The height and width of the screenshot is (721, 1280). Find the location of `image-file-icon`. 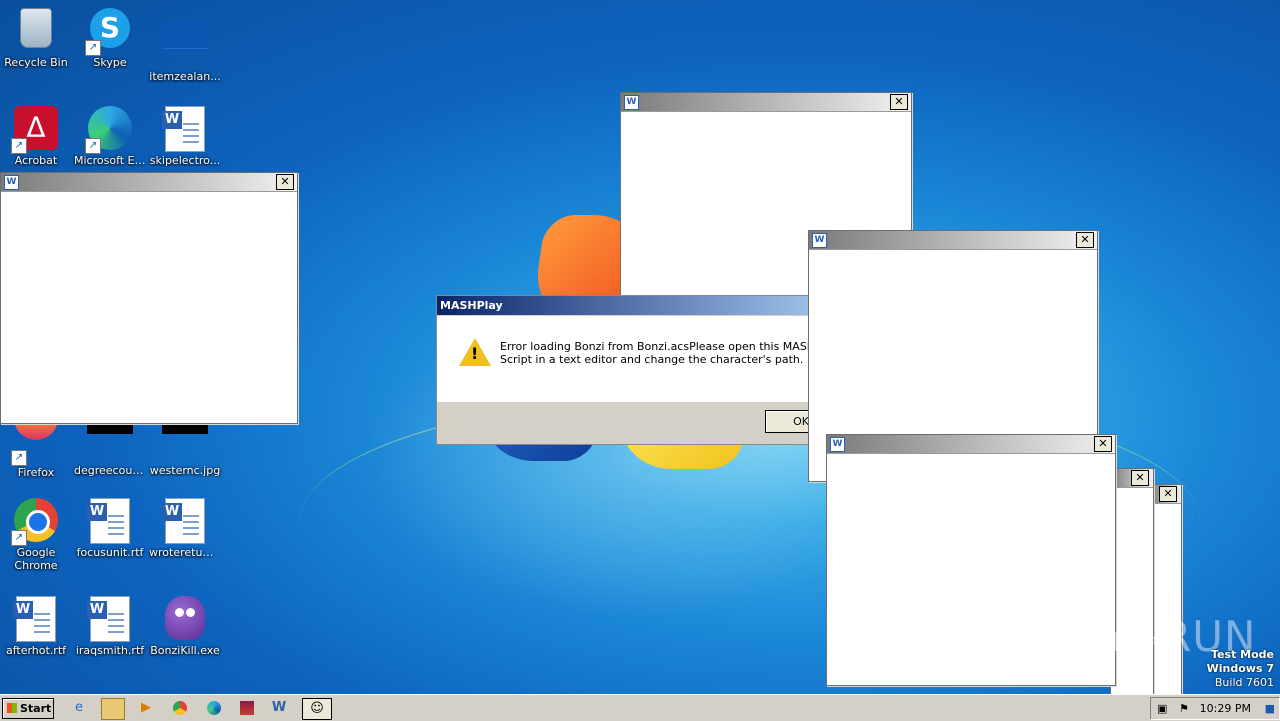

image-file-icon is located at coordinates (185, 45).